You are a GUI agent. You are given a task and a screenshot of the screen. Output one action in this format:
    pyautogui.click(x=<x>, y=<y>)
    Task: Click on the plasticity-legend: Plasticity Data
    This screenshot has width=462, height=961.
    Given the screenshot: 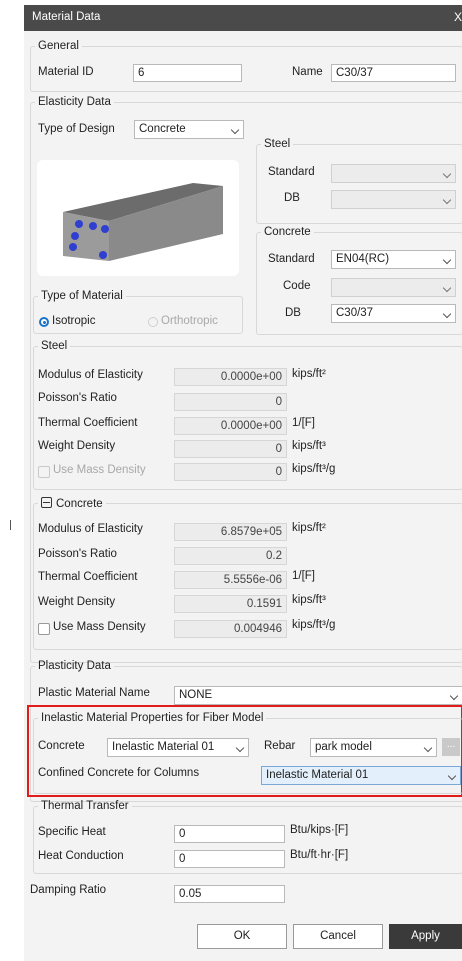 What is the action you would take?
    pyautogui.click(x=74, y=666)
    